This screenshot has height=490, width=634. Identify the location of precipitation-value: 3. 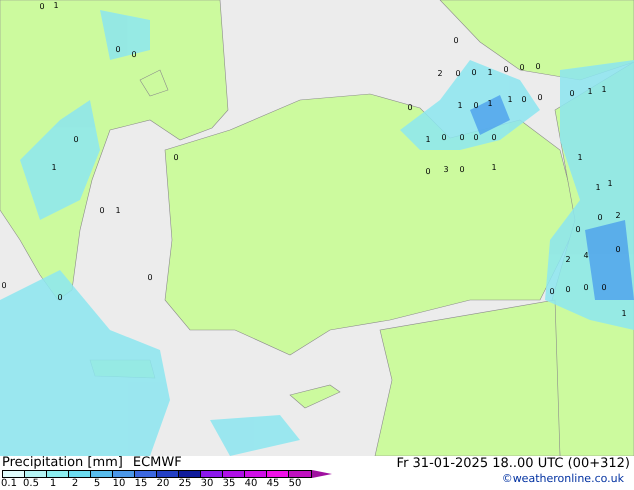
(446, 169).